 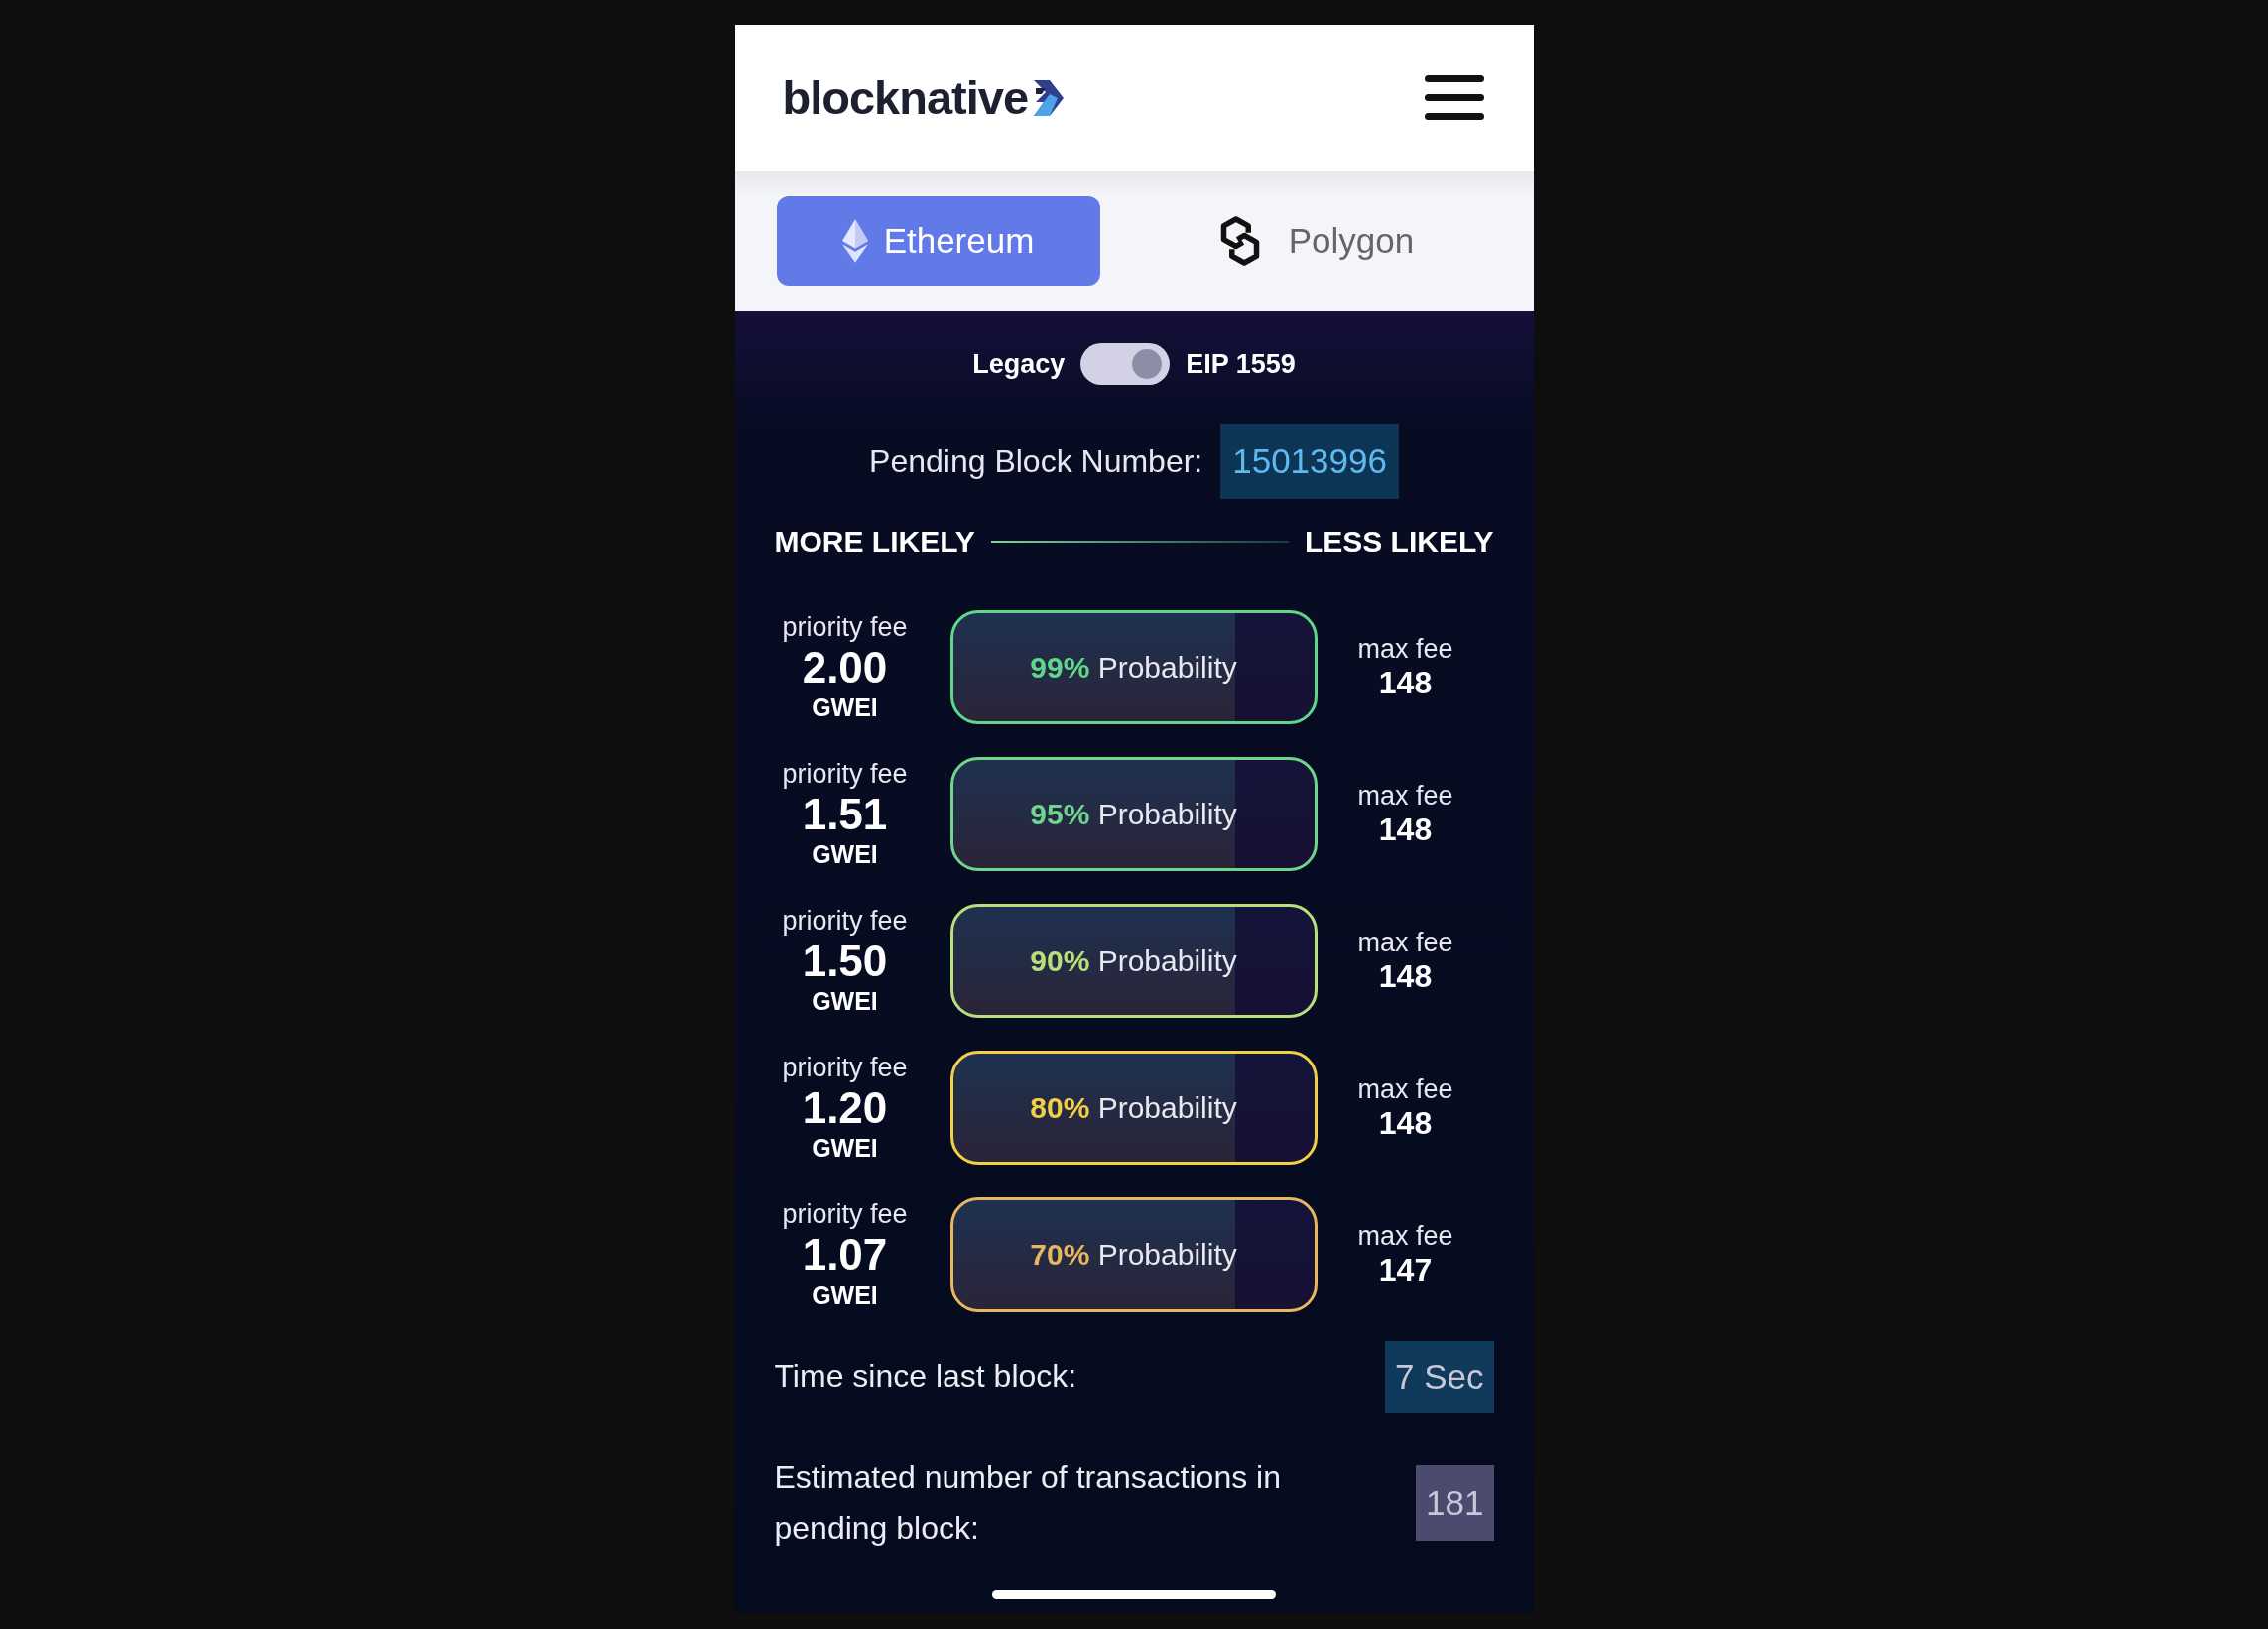 I want to click on probability-text: 99% Probability, so click(x=1133, y=668).